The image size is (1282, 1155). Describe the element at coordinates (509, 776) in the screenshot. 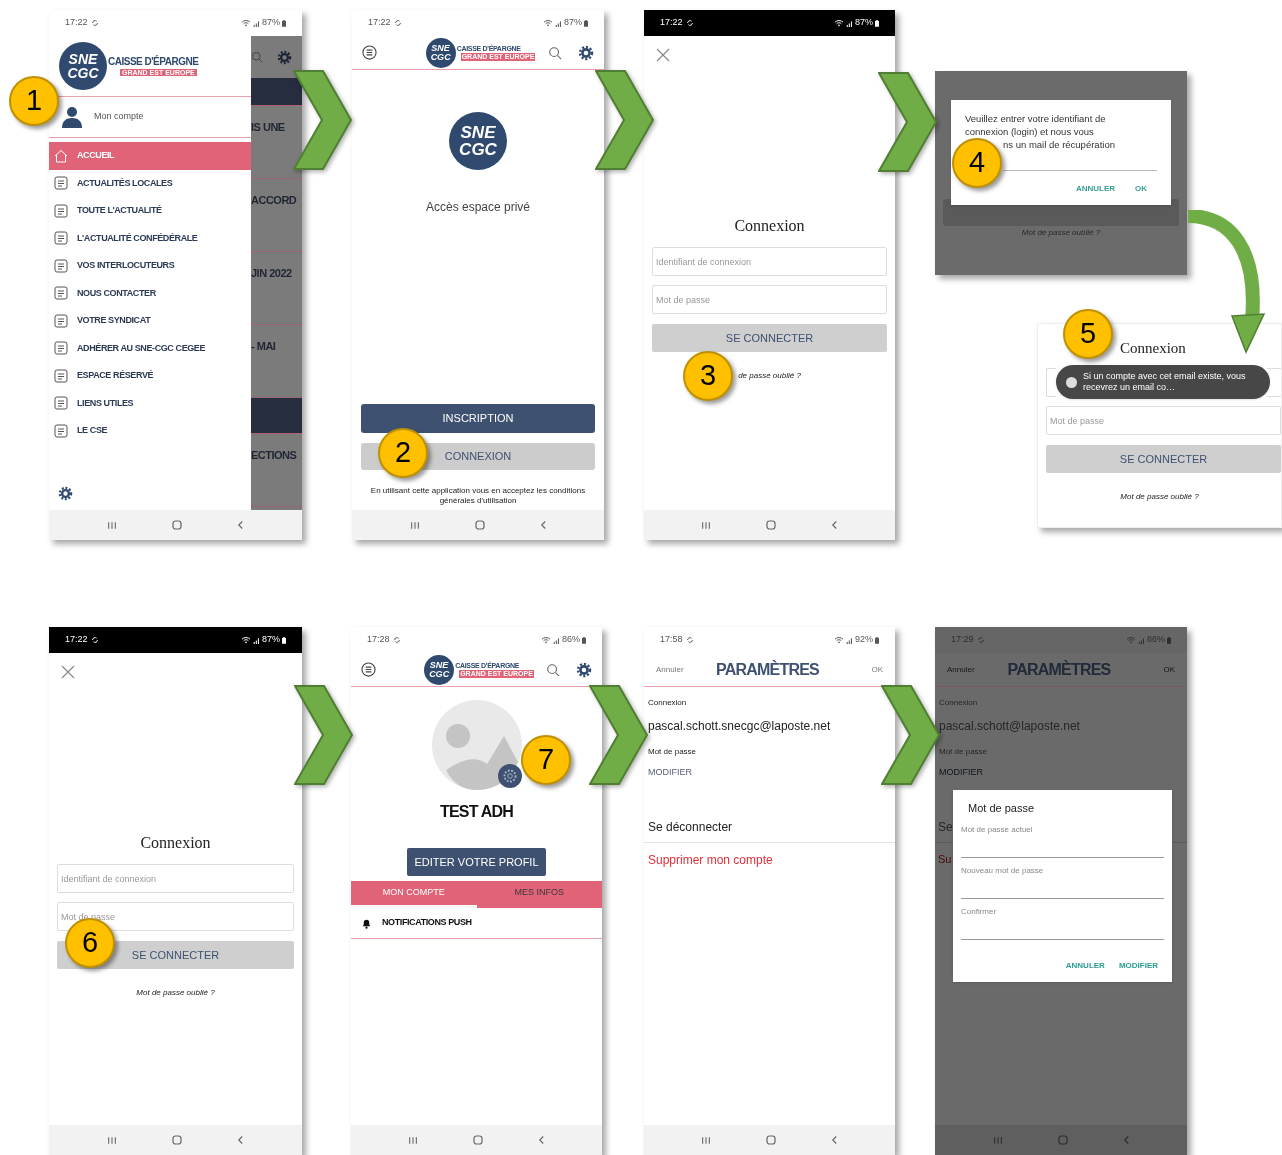

I see `gear-badge-icon` at that location.